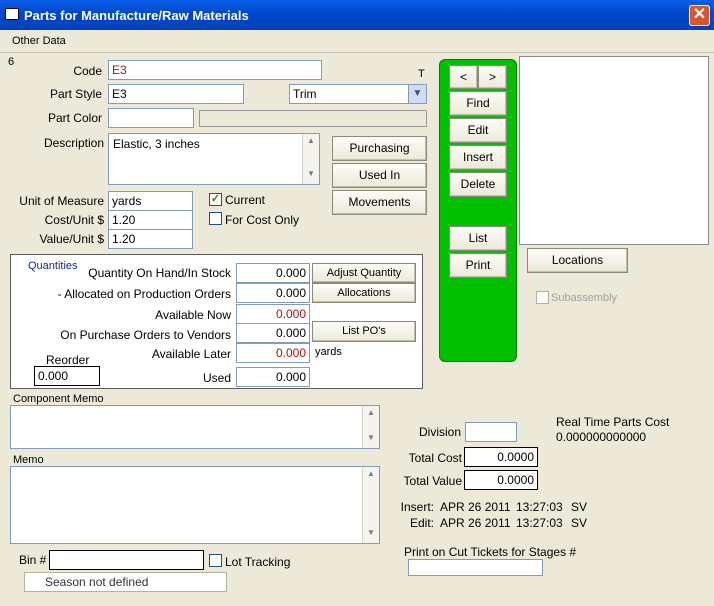 This screenshot has height=606, width=714. What do you see at coordinates (417, 94) in the screenshot?
I see `chevron-down-icon: ▼` at bounding box center [417, 94].